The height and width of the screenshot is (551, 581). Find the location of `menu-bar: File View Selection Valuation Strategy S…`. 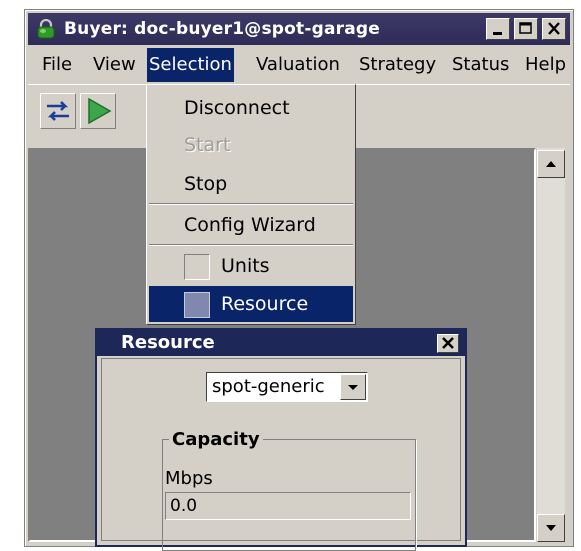

menu-bar: File View Selection Valuation Strategy S… is located at coordinates (299, 65).